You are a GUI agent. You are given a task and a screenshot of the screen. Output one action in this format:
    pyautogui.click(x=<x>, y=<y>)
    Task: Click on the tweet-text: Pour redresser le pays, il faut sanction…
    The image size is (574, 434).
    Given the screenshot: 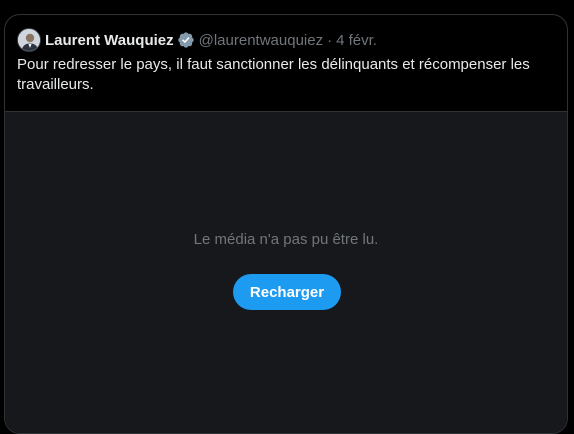 What is the action you would take?
    pyautogui.click(x=273, y=74)
    